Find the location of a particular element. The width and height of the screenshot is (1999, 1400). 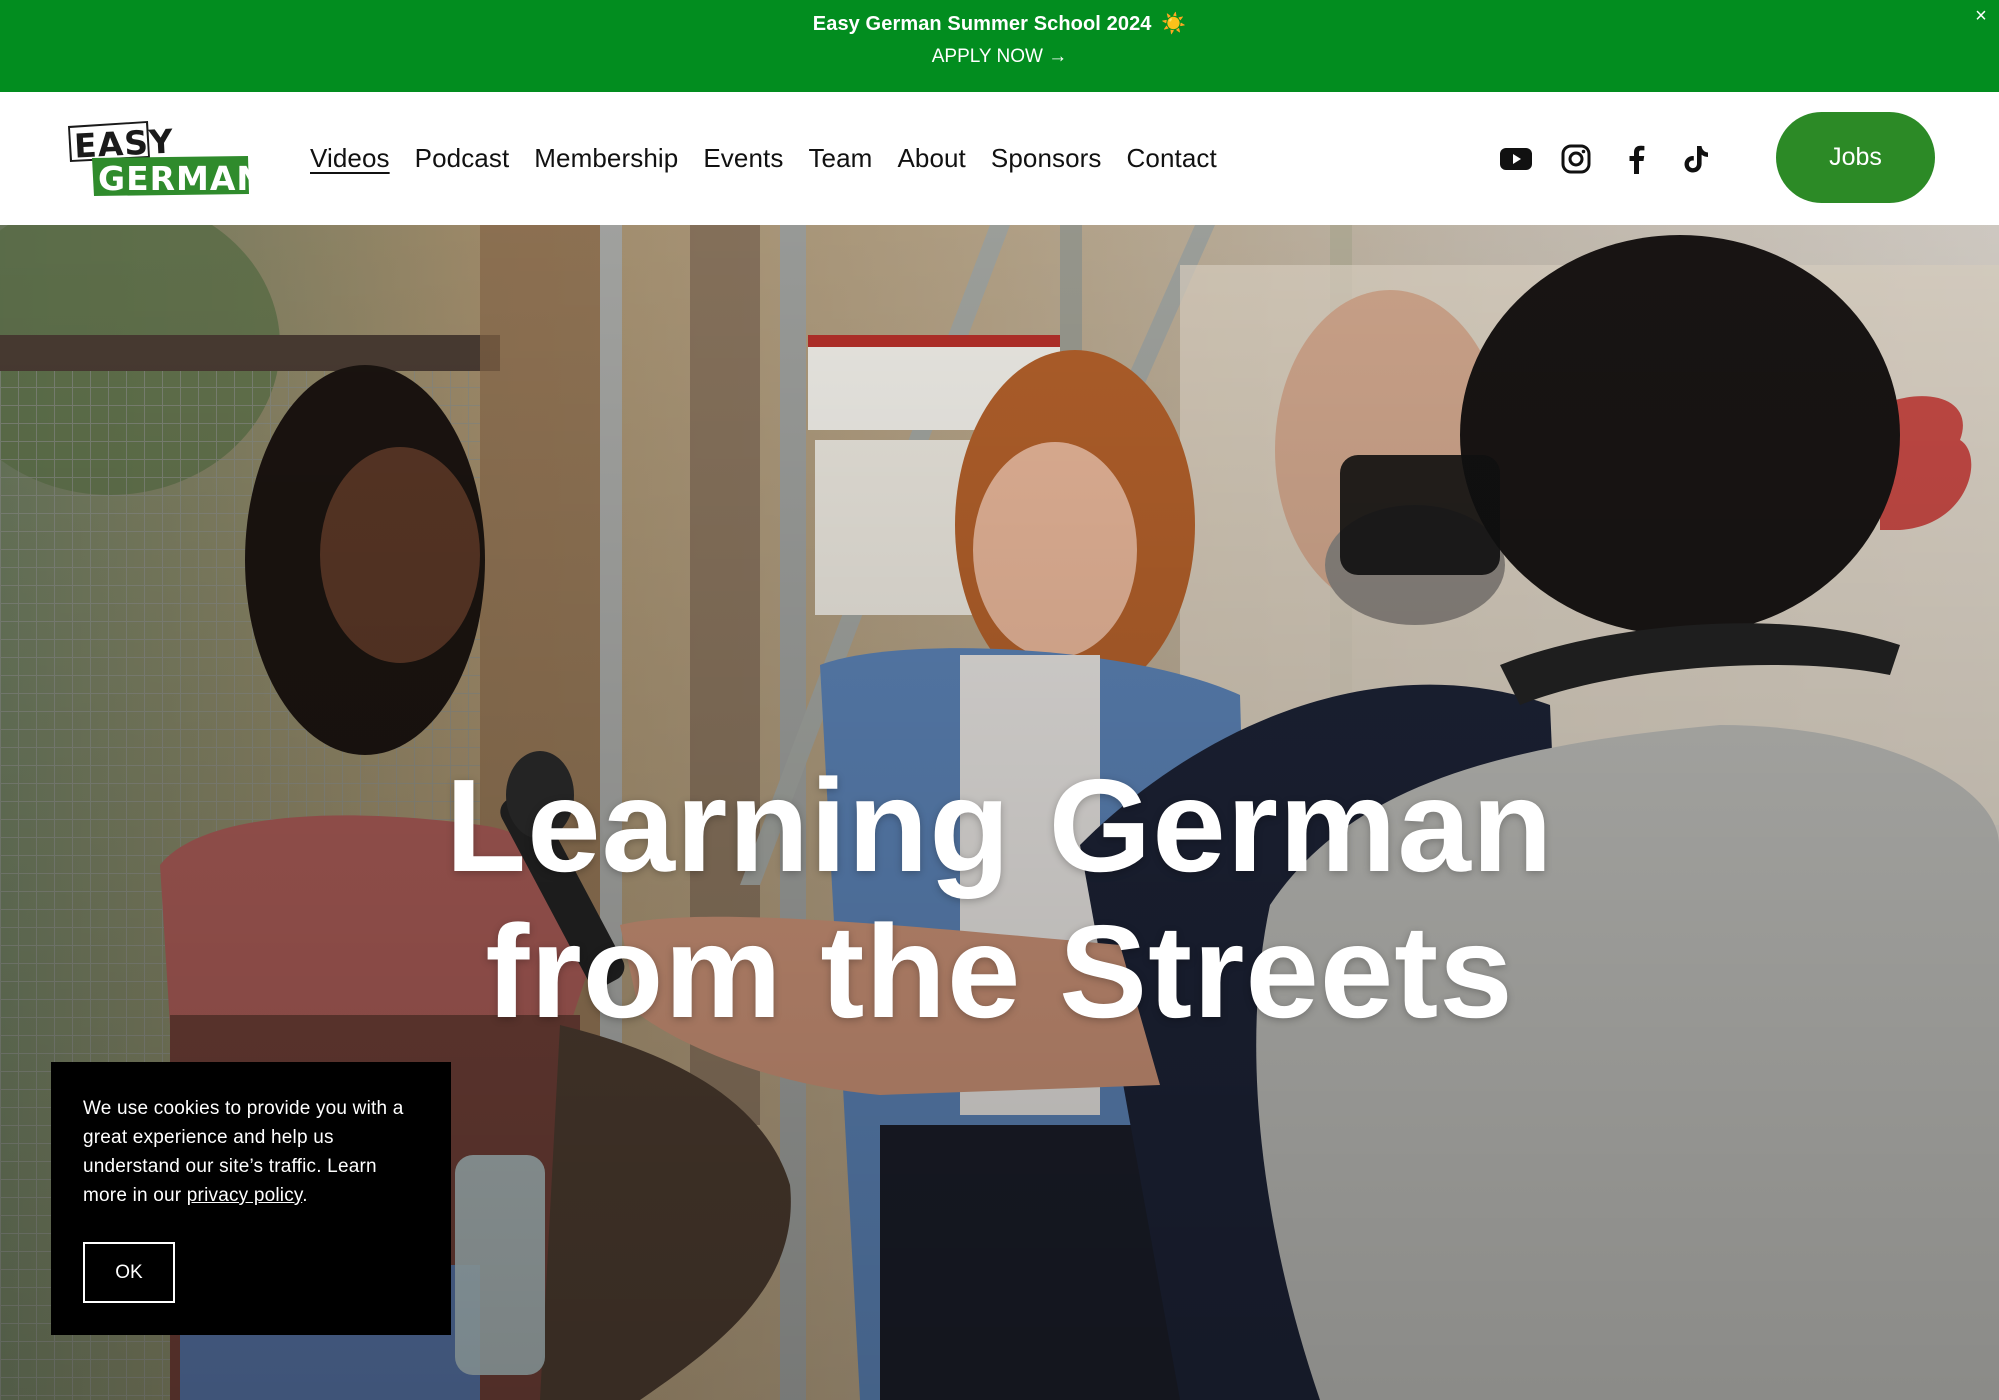

easy-german-logo: EASY GERMAN is located at coordinates (165, 159).